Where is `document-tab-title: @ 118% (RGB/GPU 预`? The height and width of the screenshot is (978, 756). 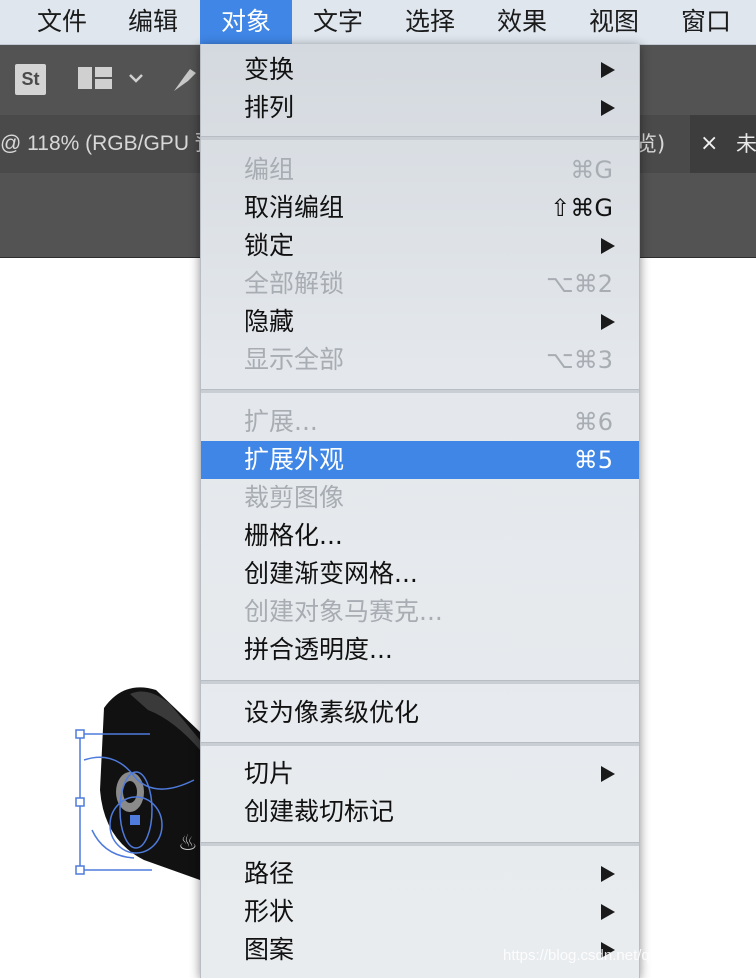 document-tab-title: @ 118% (RGB/GPU 预 is located at coordinates (108, 143).